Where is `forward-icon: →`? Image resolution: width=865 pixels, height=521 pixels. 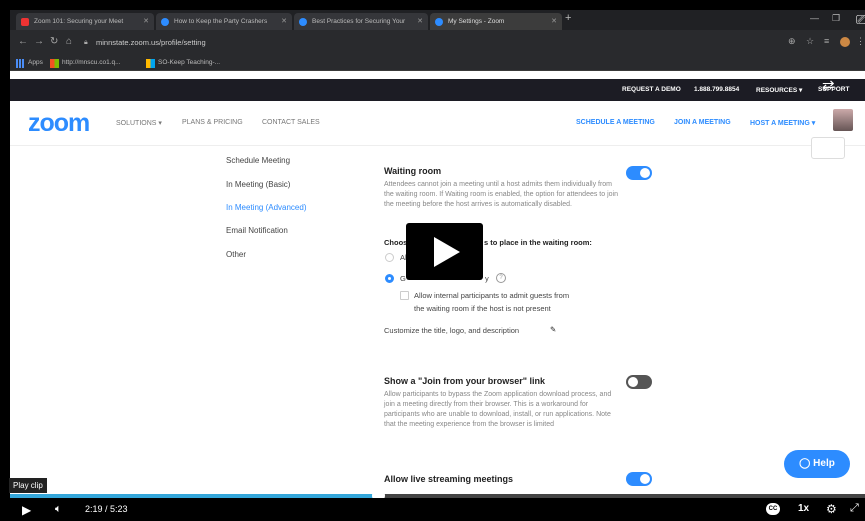 forward-icon: → is located at coordinates (39, 41).